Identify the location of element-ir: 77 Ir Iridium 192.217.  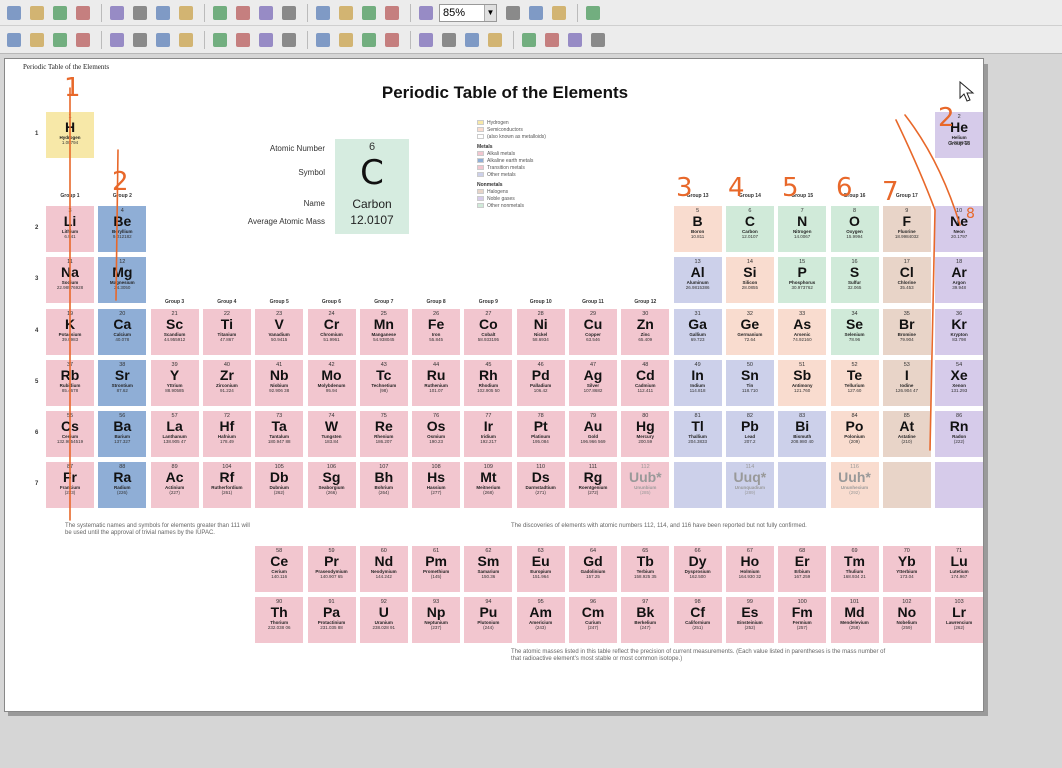
(488, 434).